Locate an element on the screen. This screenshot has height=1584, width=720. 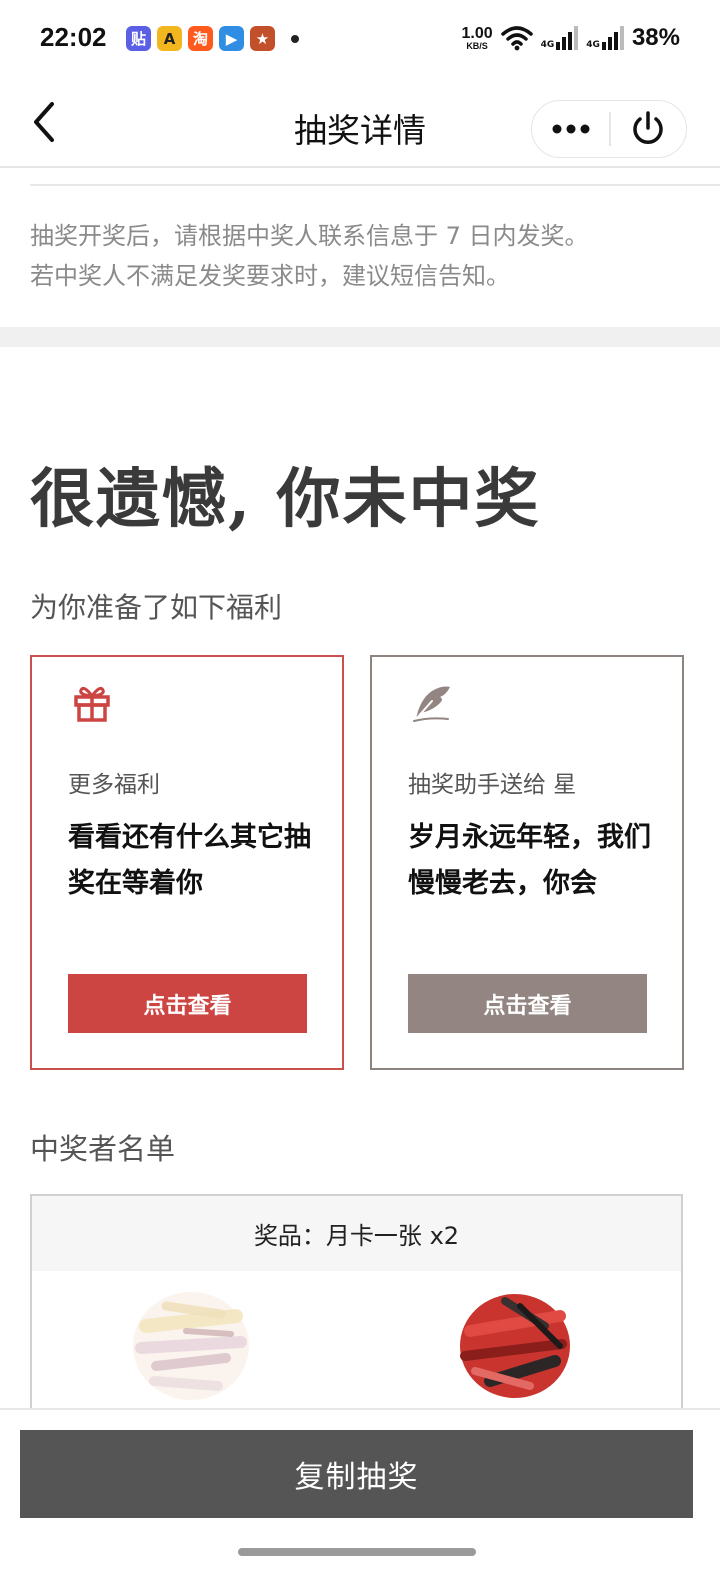
card-label: 更多福利 is located at coordinates (114, 785).